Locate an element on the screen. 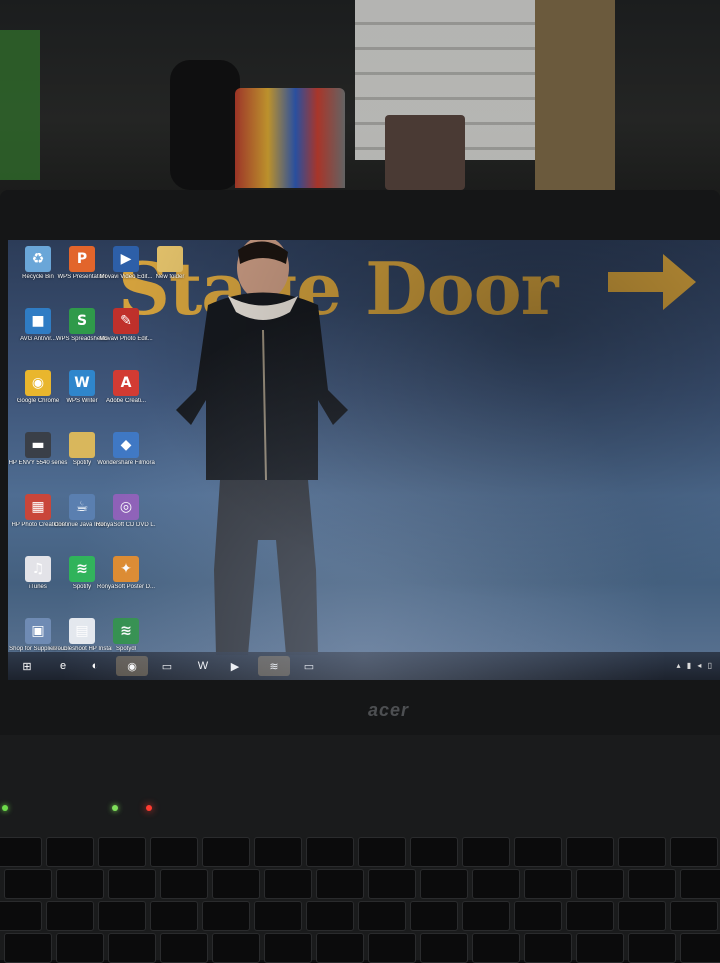  wps-spreadsheets-icon: S is located at coordinates (82, 321).